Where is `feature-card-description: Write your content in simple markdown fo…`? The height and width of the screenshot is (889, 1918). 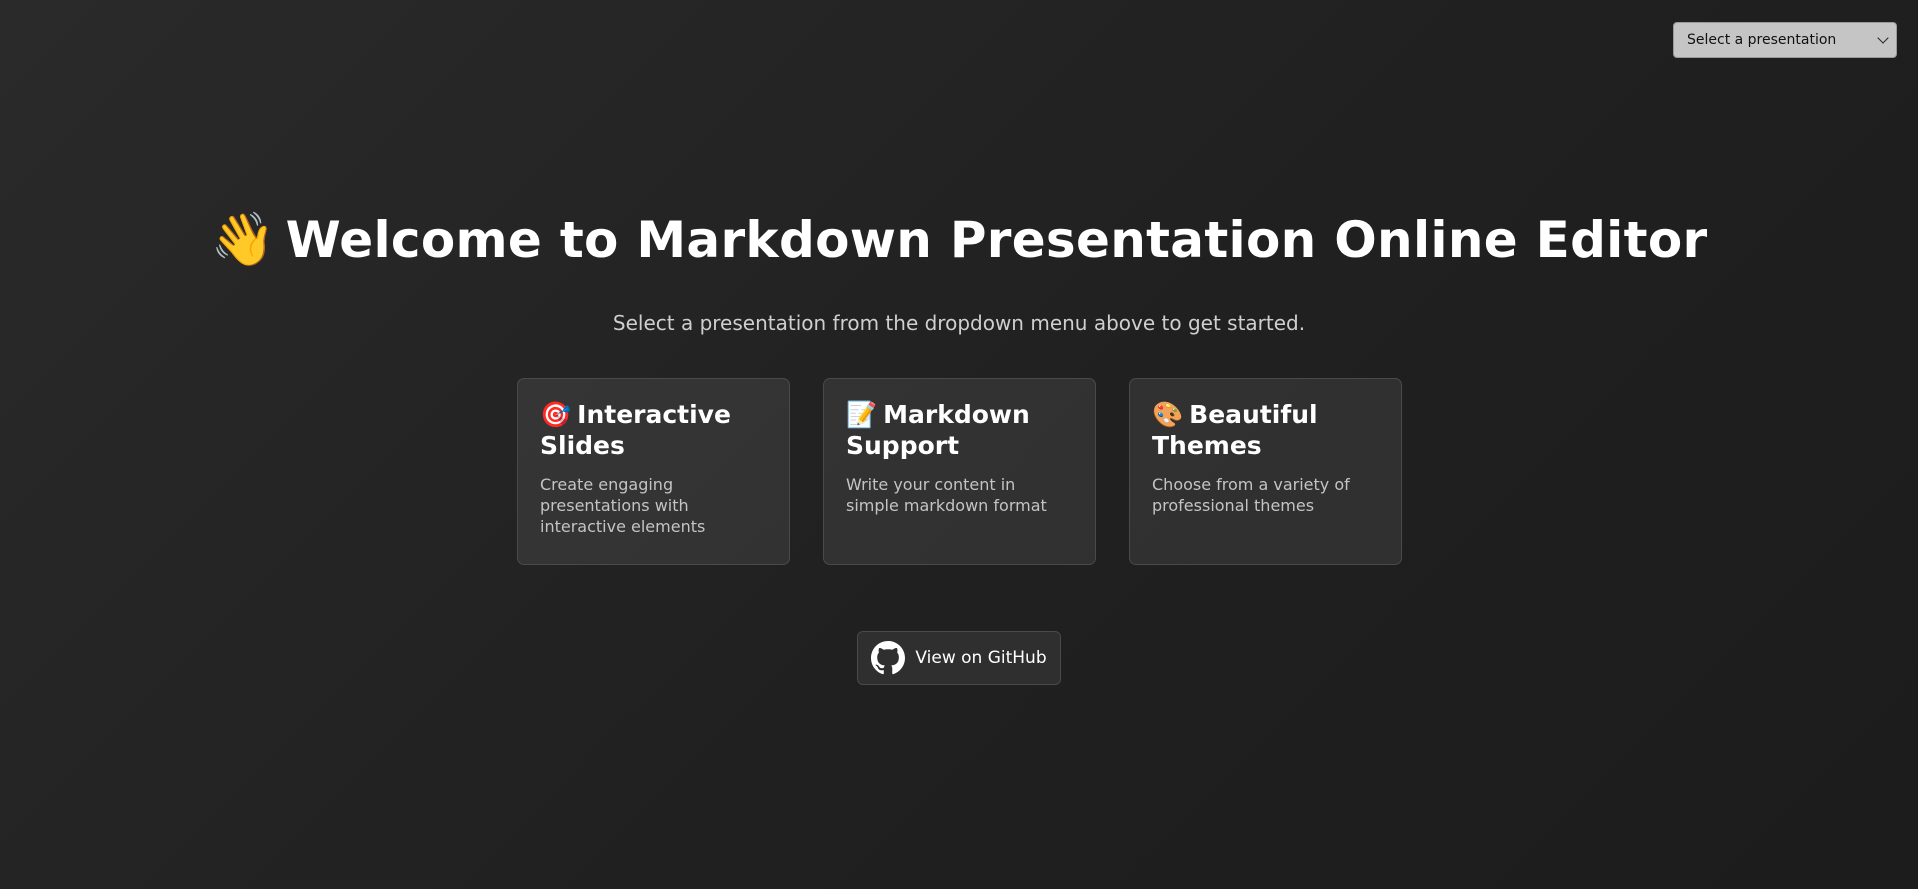 feature-card-description: Write your content in simple markdown fo… is located at coordinates (946, 495).